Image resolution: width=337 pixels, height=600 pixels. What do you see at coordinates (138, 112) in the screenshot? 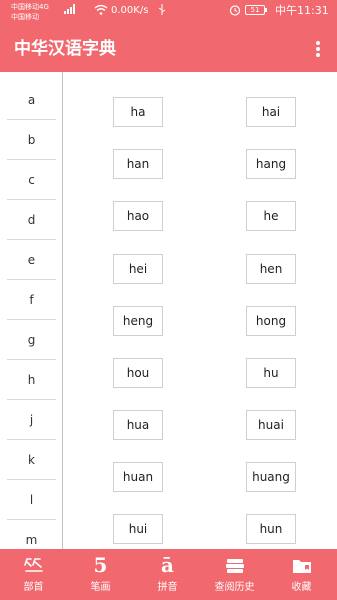
I see `pinyin-button: ha` at bounding box center [138, 112].